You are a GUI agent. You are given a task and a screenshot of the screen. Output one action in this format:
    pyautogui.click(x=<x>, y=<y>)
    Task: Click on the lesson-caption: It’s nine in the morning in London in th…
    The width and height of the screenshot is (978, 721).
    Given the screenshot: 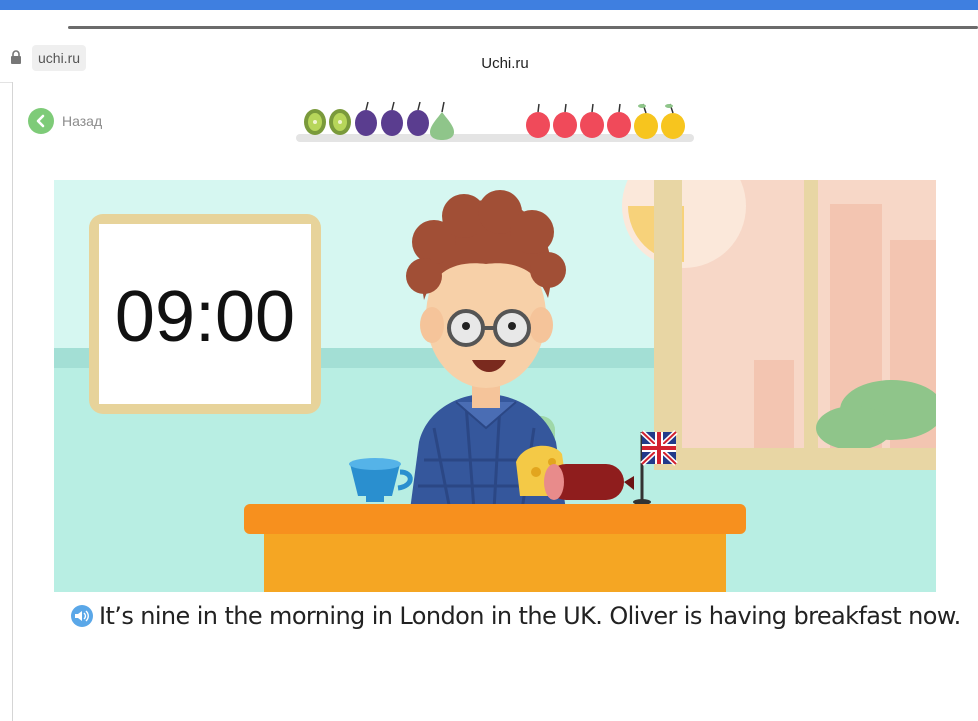 What is the action you would take?
    pyautogui.click(x=516, y=616)
    